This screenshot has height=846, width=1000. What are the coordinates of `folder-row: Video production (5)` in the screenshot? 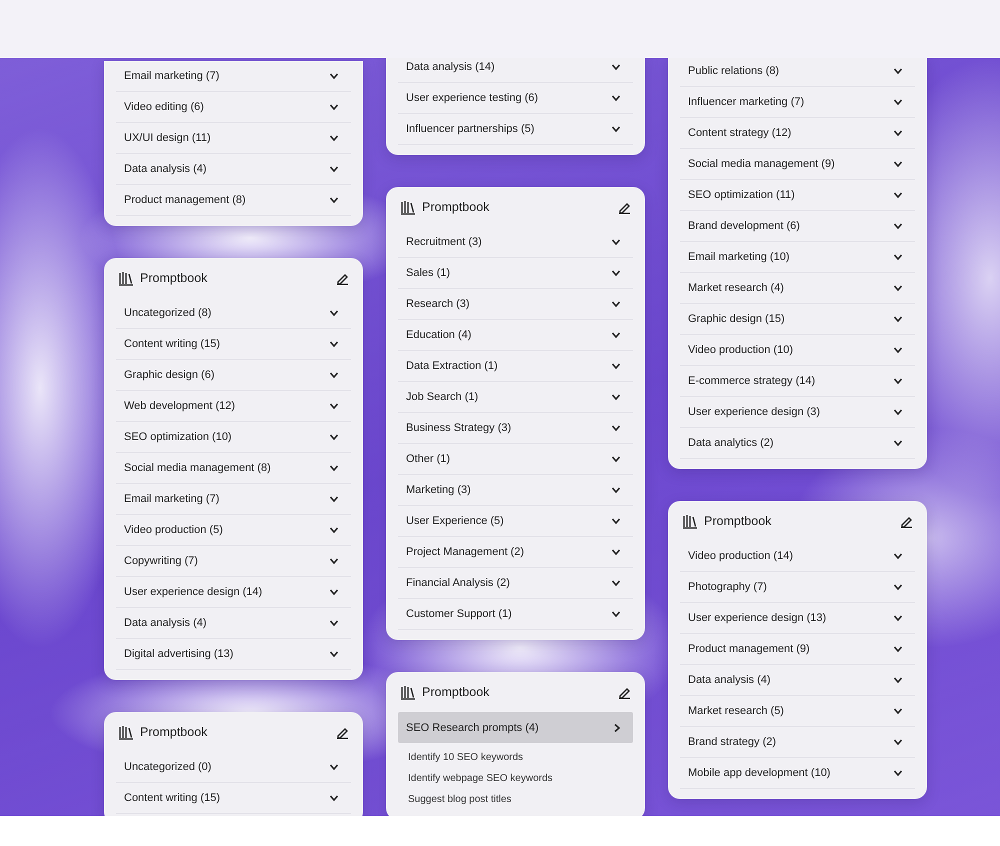 It's located at (233, 530).